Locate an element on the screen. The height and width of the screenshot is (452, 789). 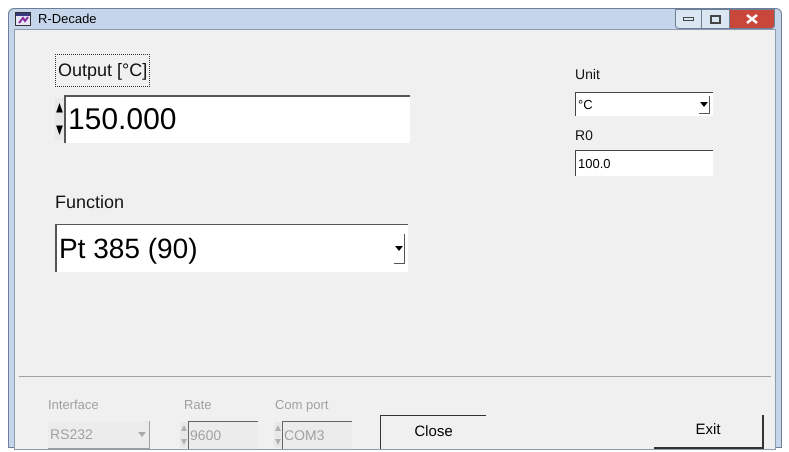
close-icon is located at coordinates (752, 19).